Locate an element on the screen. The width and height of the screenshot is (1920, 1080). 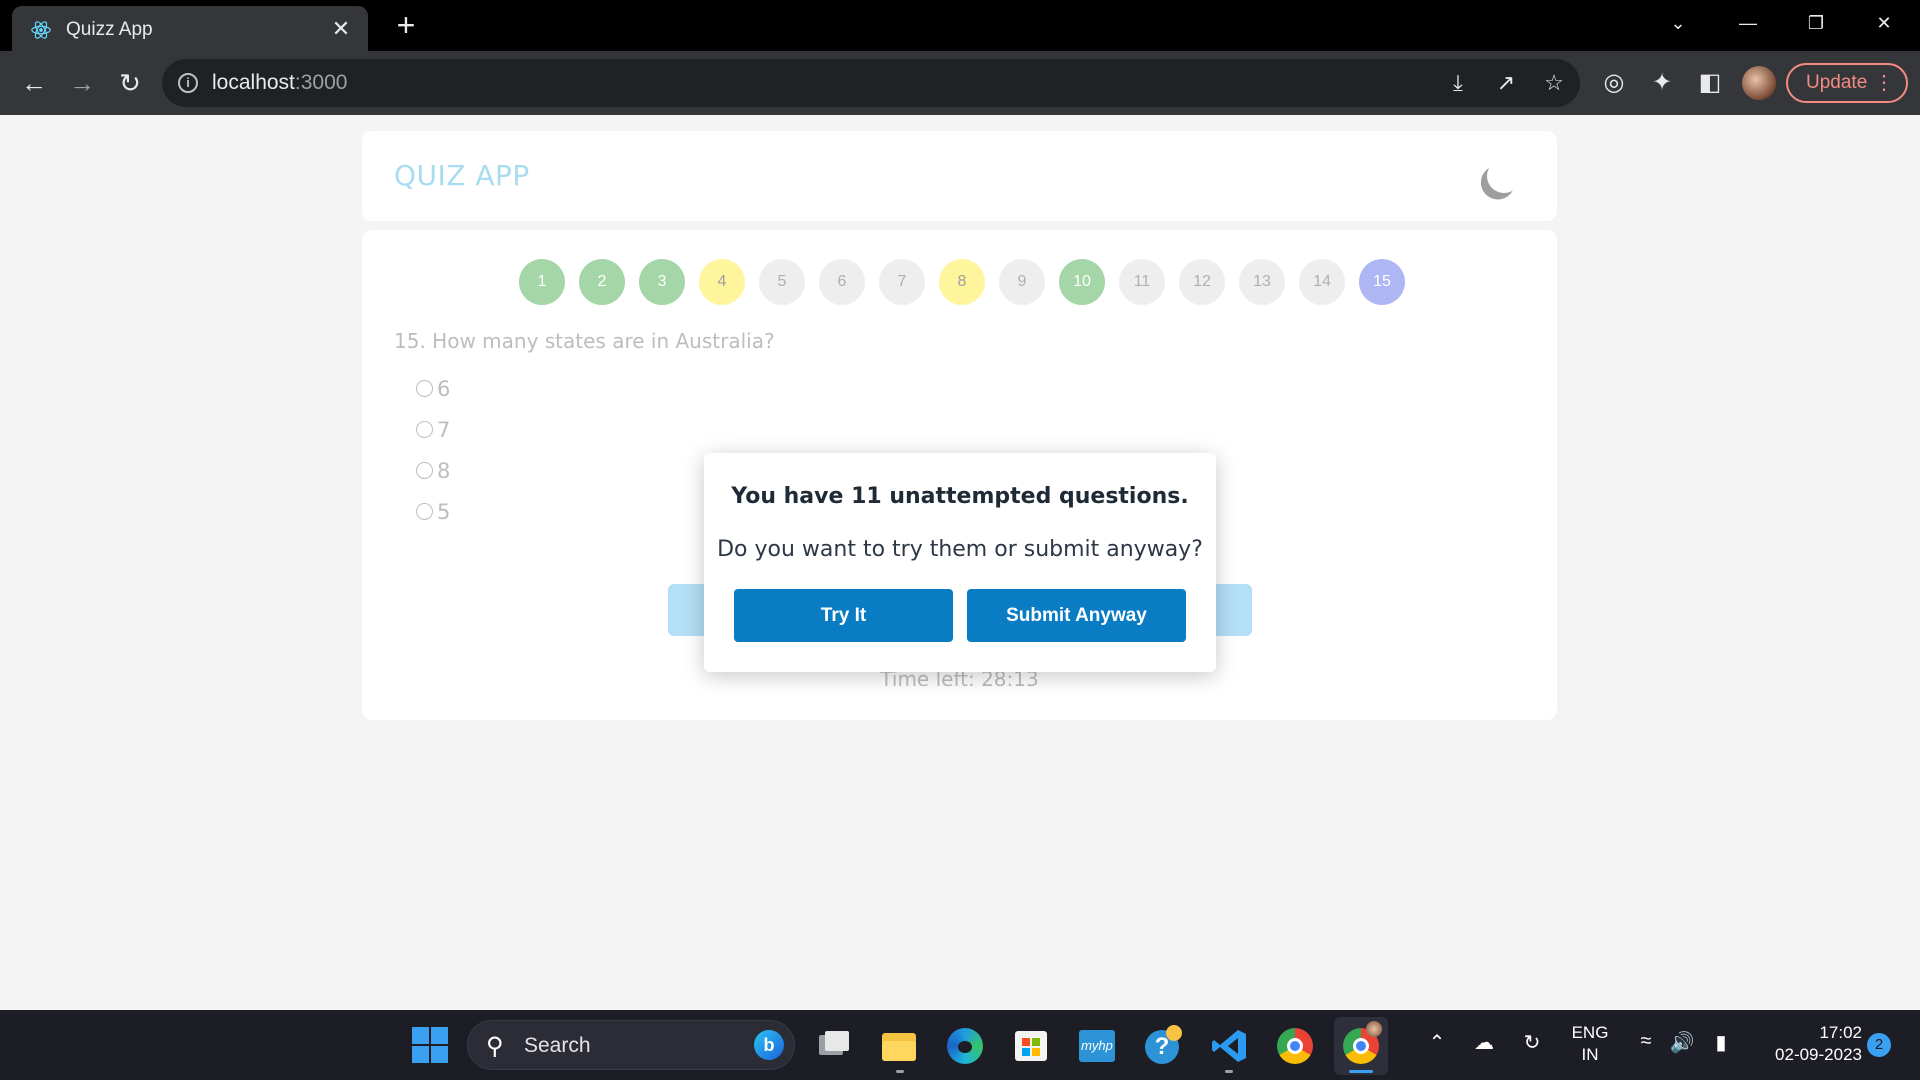
extensions-puzzle-icon: ✦ is located at coordinates (1662, 83).